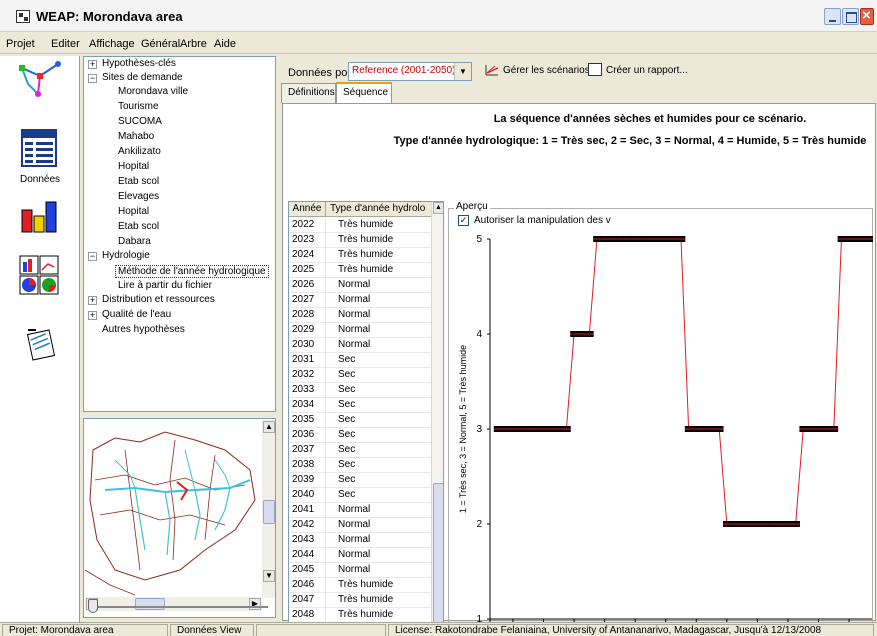 This screenshot has width=877, height=636. Describe the element at coordinates (462, 71) in the screenshot. I see `chevron-down-icon: ▼` at that location.